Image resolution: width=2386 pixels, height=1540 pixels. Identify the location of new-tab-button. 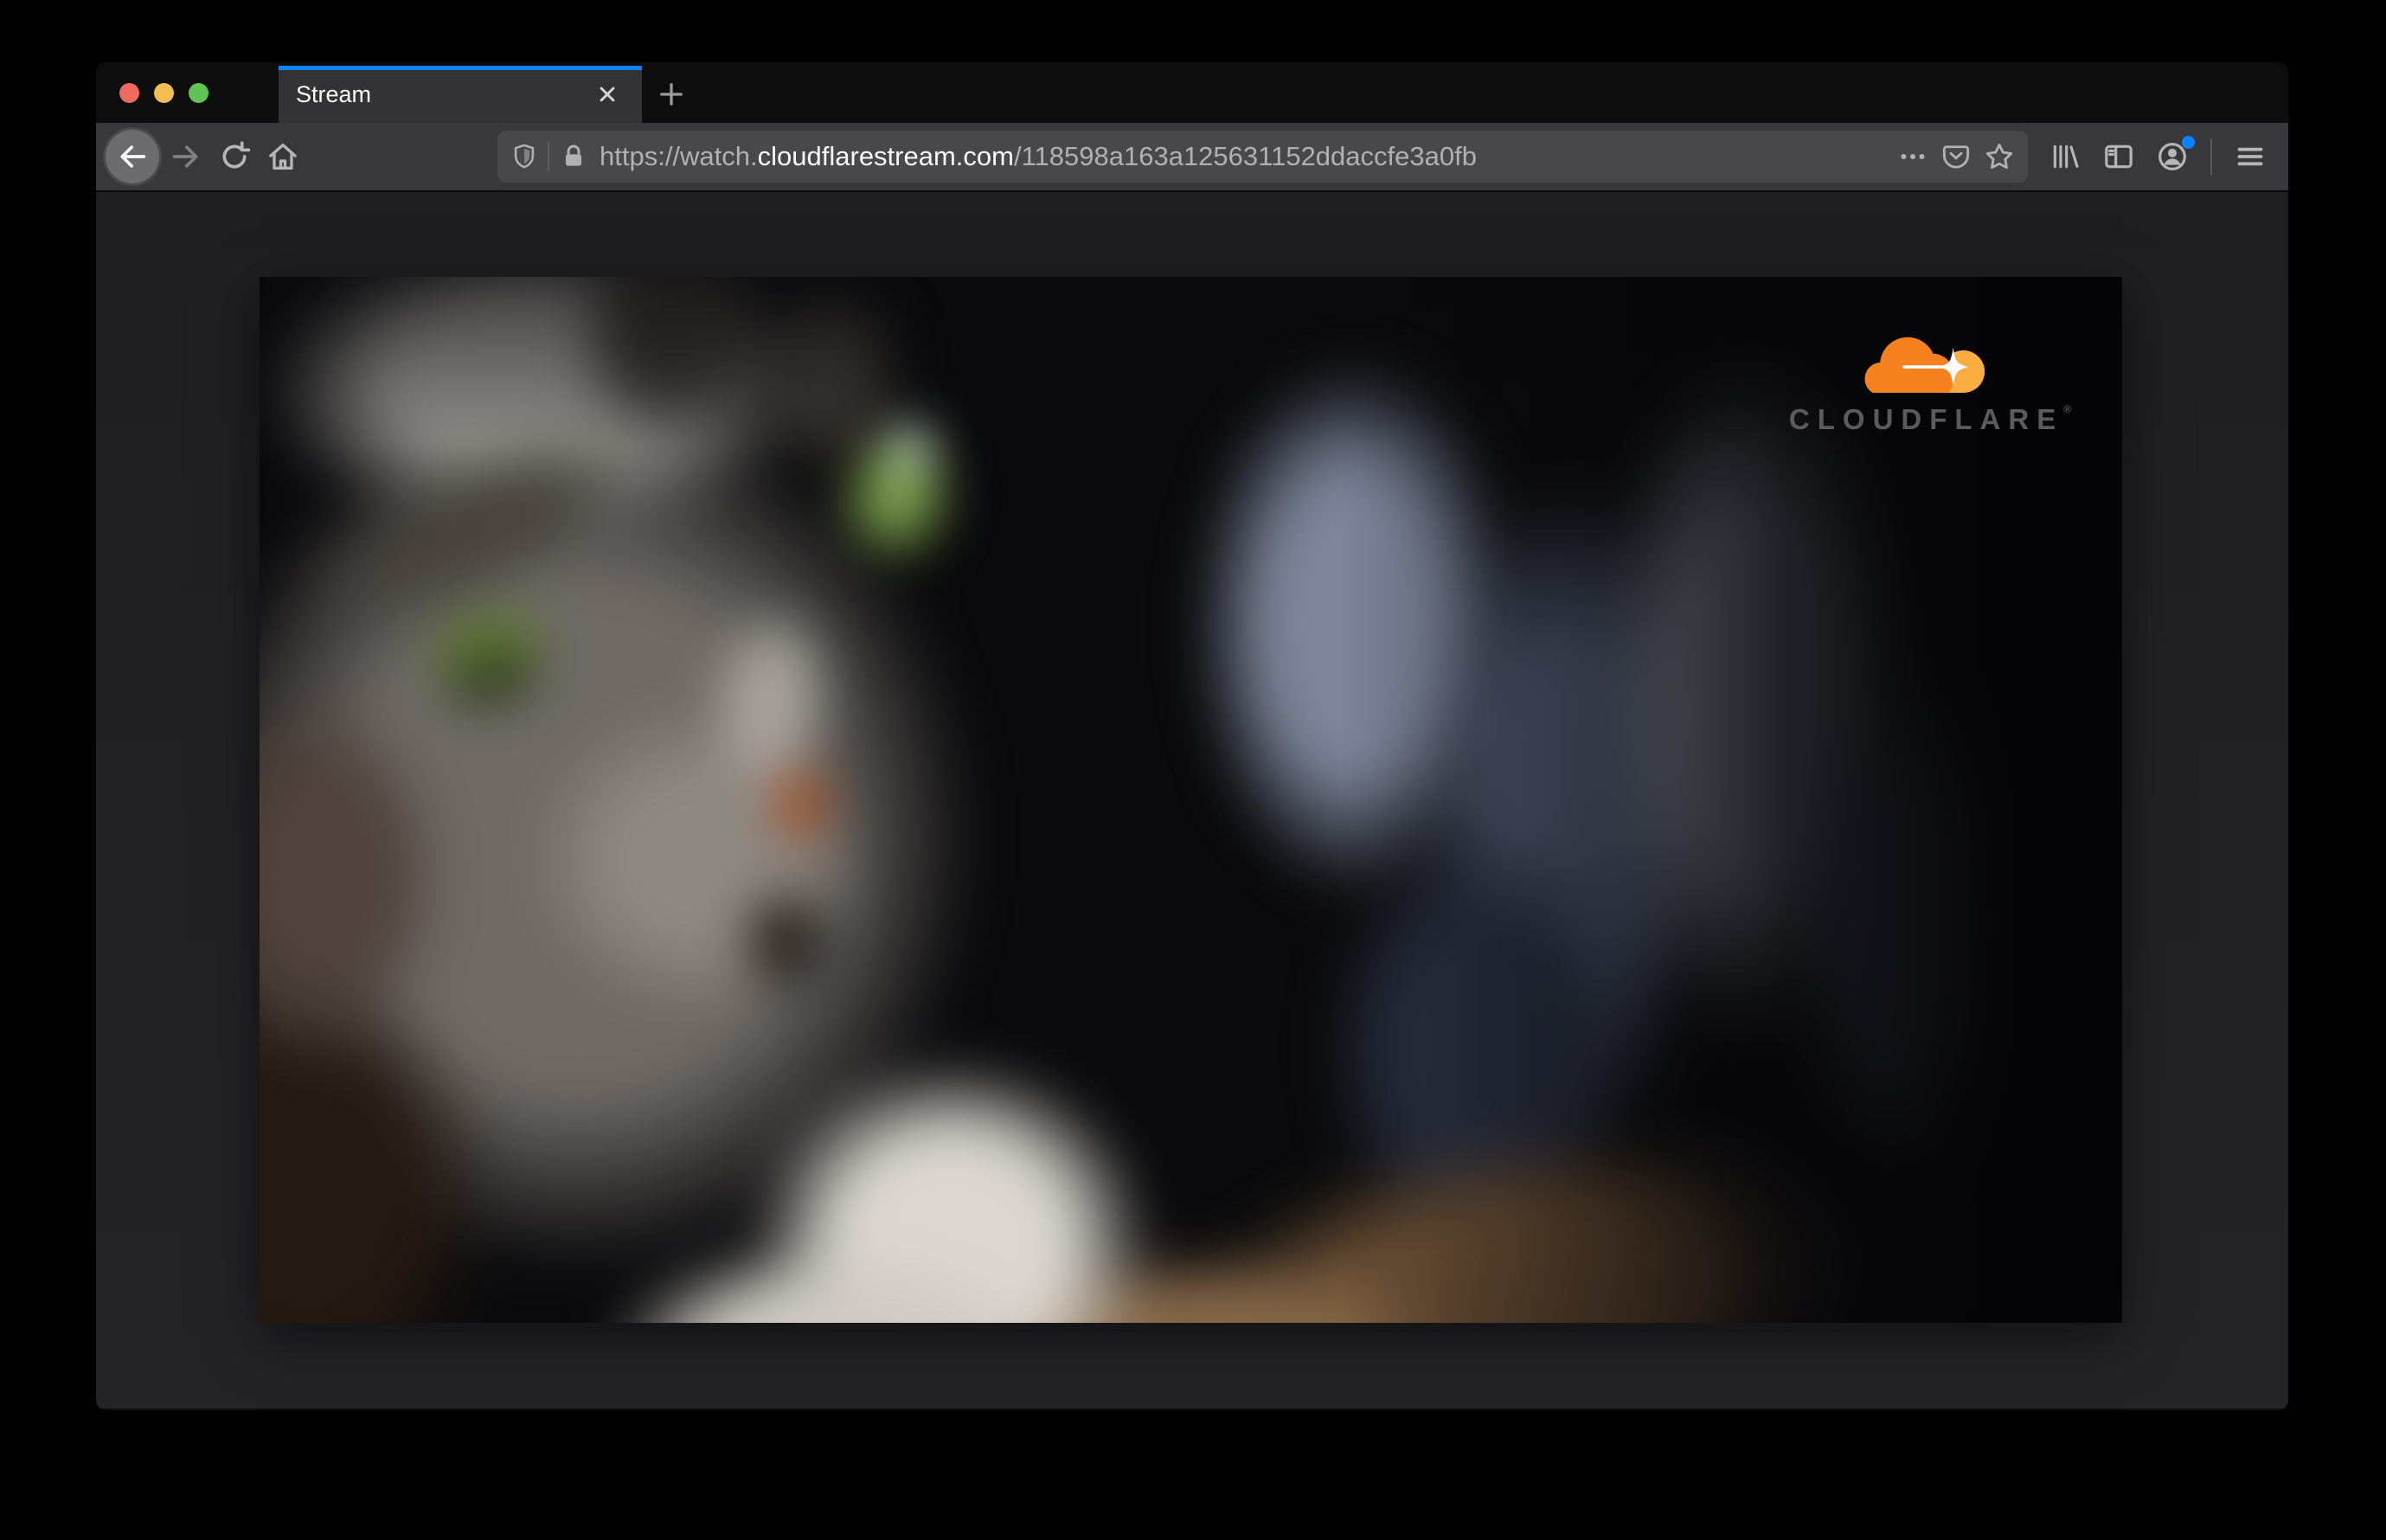
(671, 94).